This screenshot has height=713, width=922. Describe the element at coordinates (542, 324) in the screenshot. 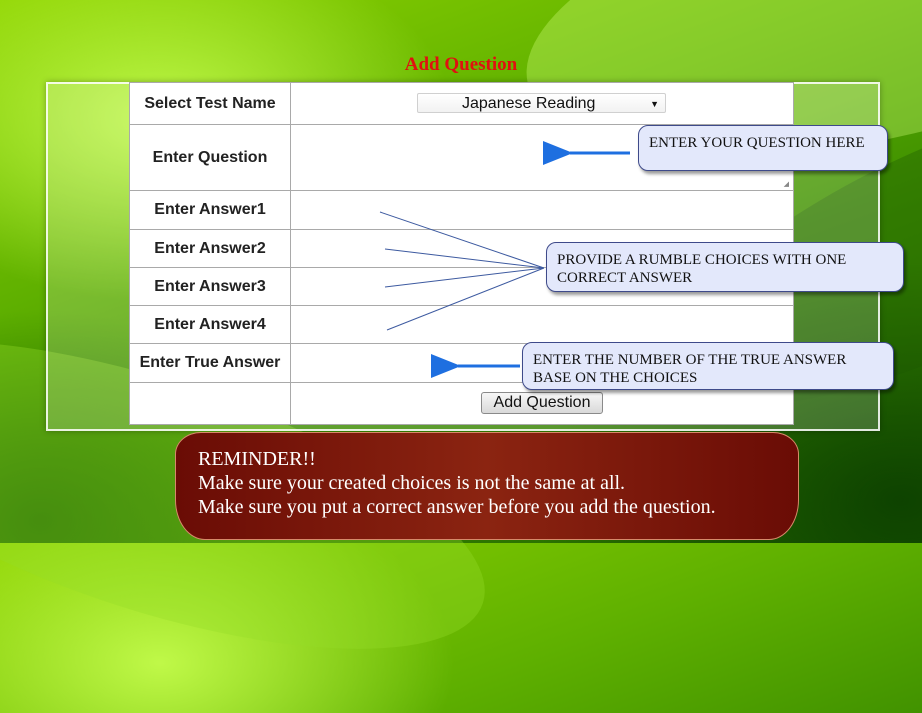

I see `answer4-input` at that location.